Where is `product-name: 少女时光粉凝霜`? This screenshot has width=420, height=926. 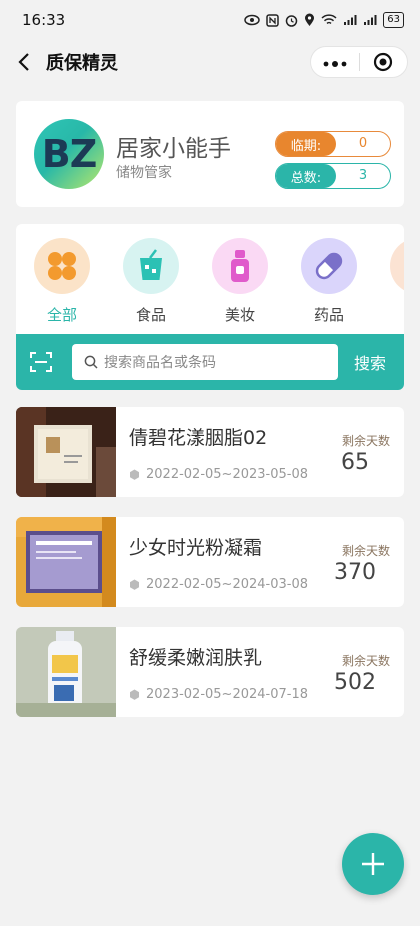 product-name: 少女时光粉凝霜 is located at coordinates (196, 548).